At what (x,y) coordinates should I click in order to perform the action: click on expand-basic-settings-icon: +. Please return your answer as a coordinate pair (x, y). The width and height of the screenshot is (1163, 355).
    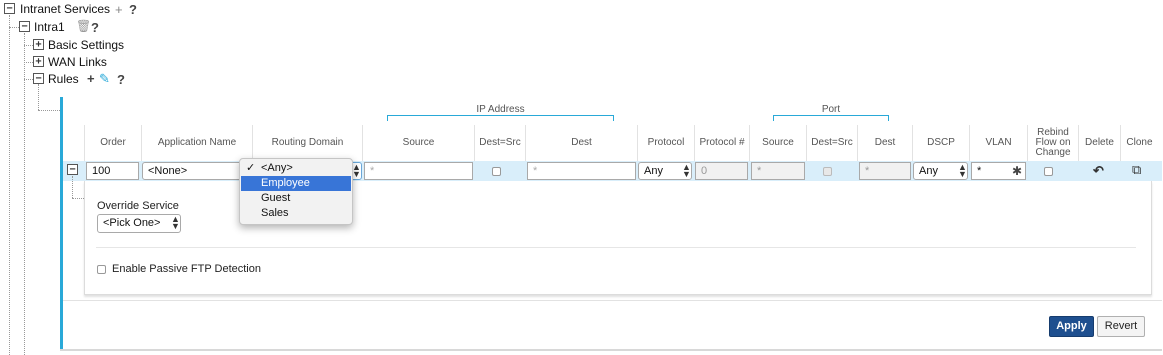
    Looking at the image, I should click on (38, 44).